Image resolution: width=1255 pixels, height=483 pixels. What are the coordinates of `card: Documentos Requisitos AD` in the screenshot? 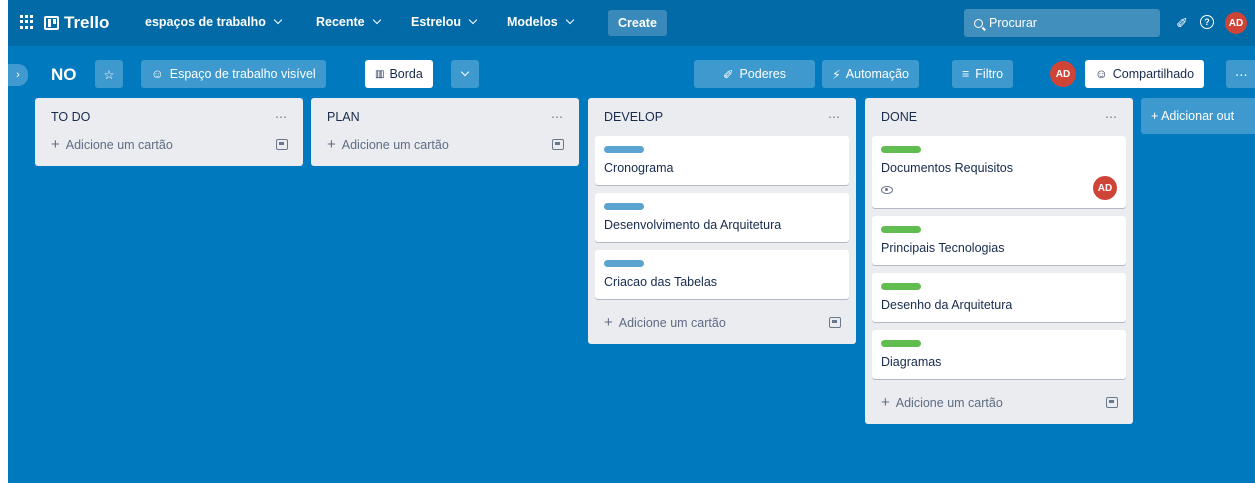 It's located at (999, 172).